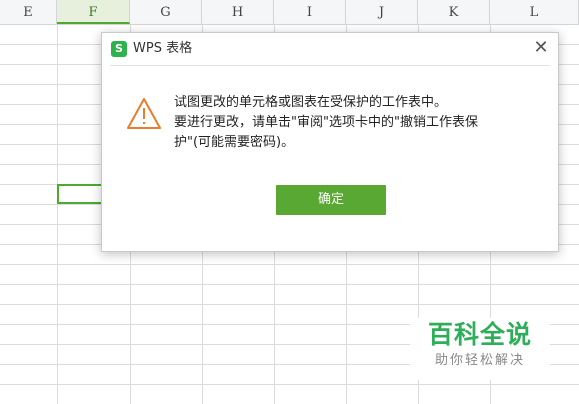 The image size is (579, 404). Describe the element at coordinates (479, 334) in the screenshot. I see `watermark-title: 百科全说` at that location.